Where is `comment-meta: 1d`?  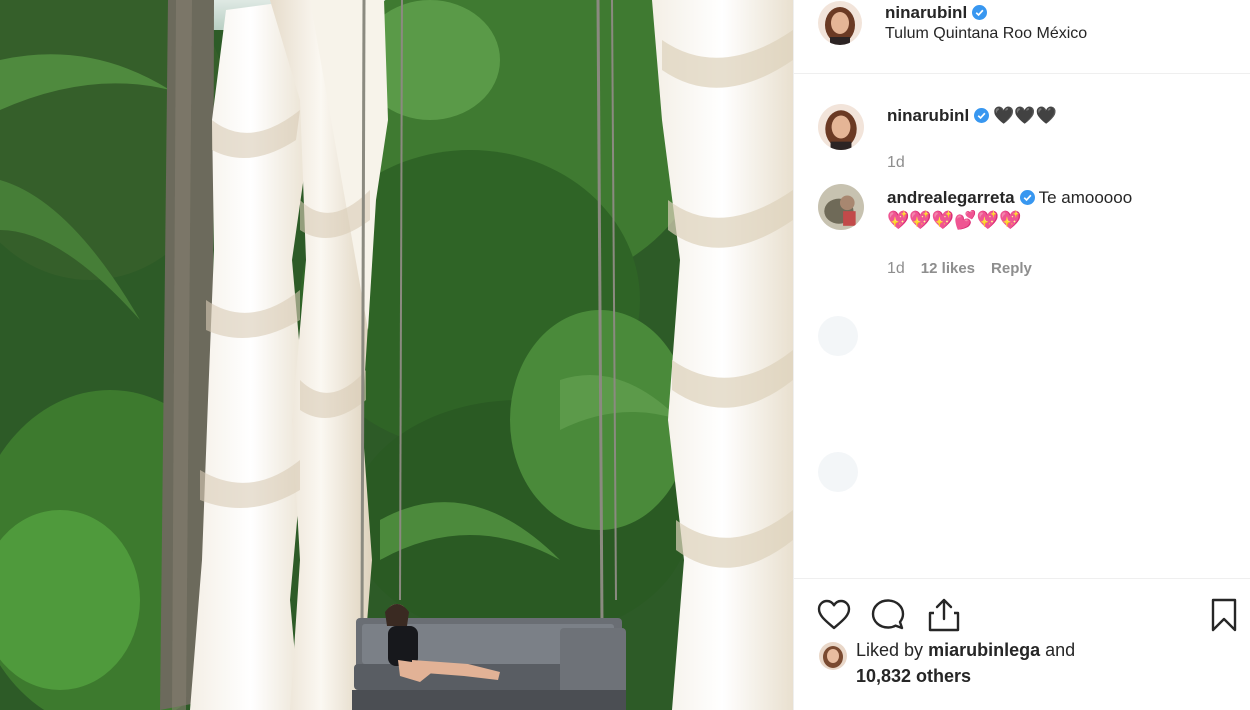
comment-meta: 1d is located at coordinates (896, 163).